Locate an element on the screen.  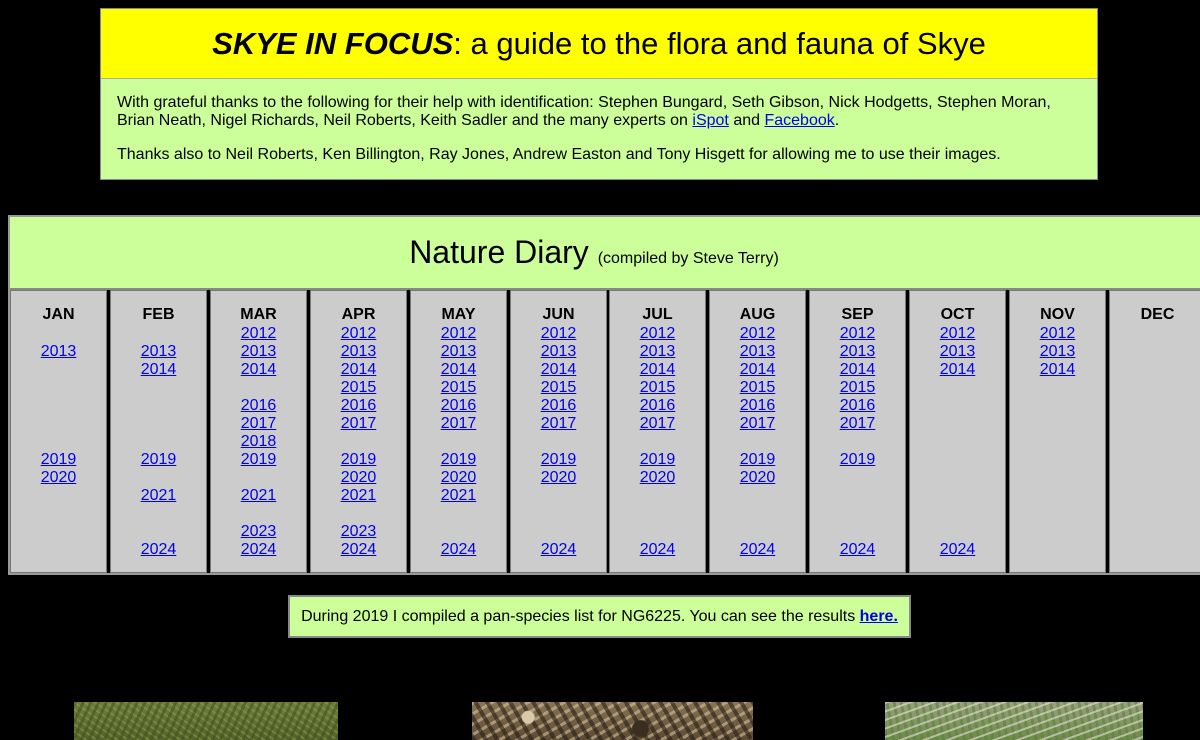
photo-thumbnail-seaweed is located at coordinates (612, 721).